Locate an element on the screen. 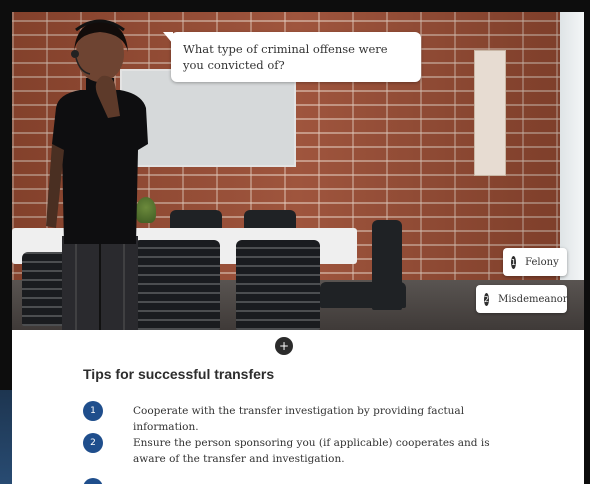  tips-heading: Tips for successful transfers is located at coordinates (179, 374).